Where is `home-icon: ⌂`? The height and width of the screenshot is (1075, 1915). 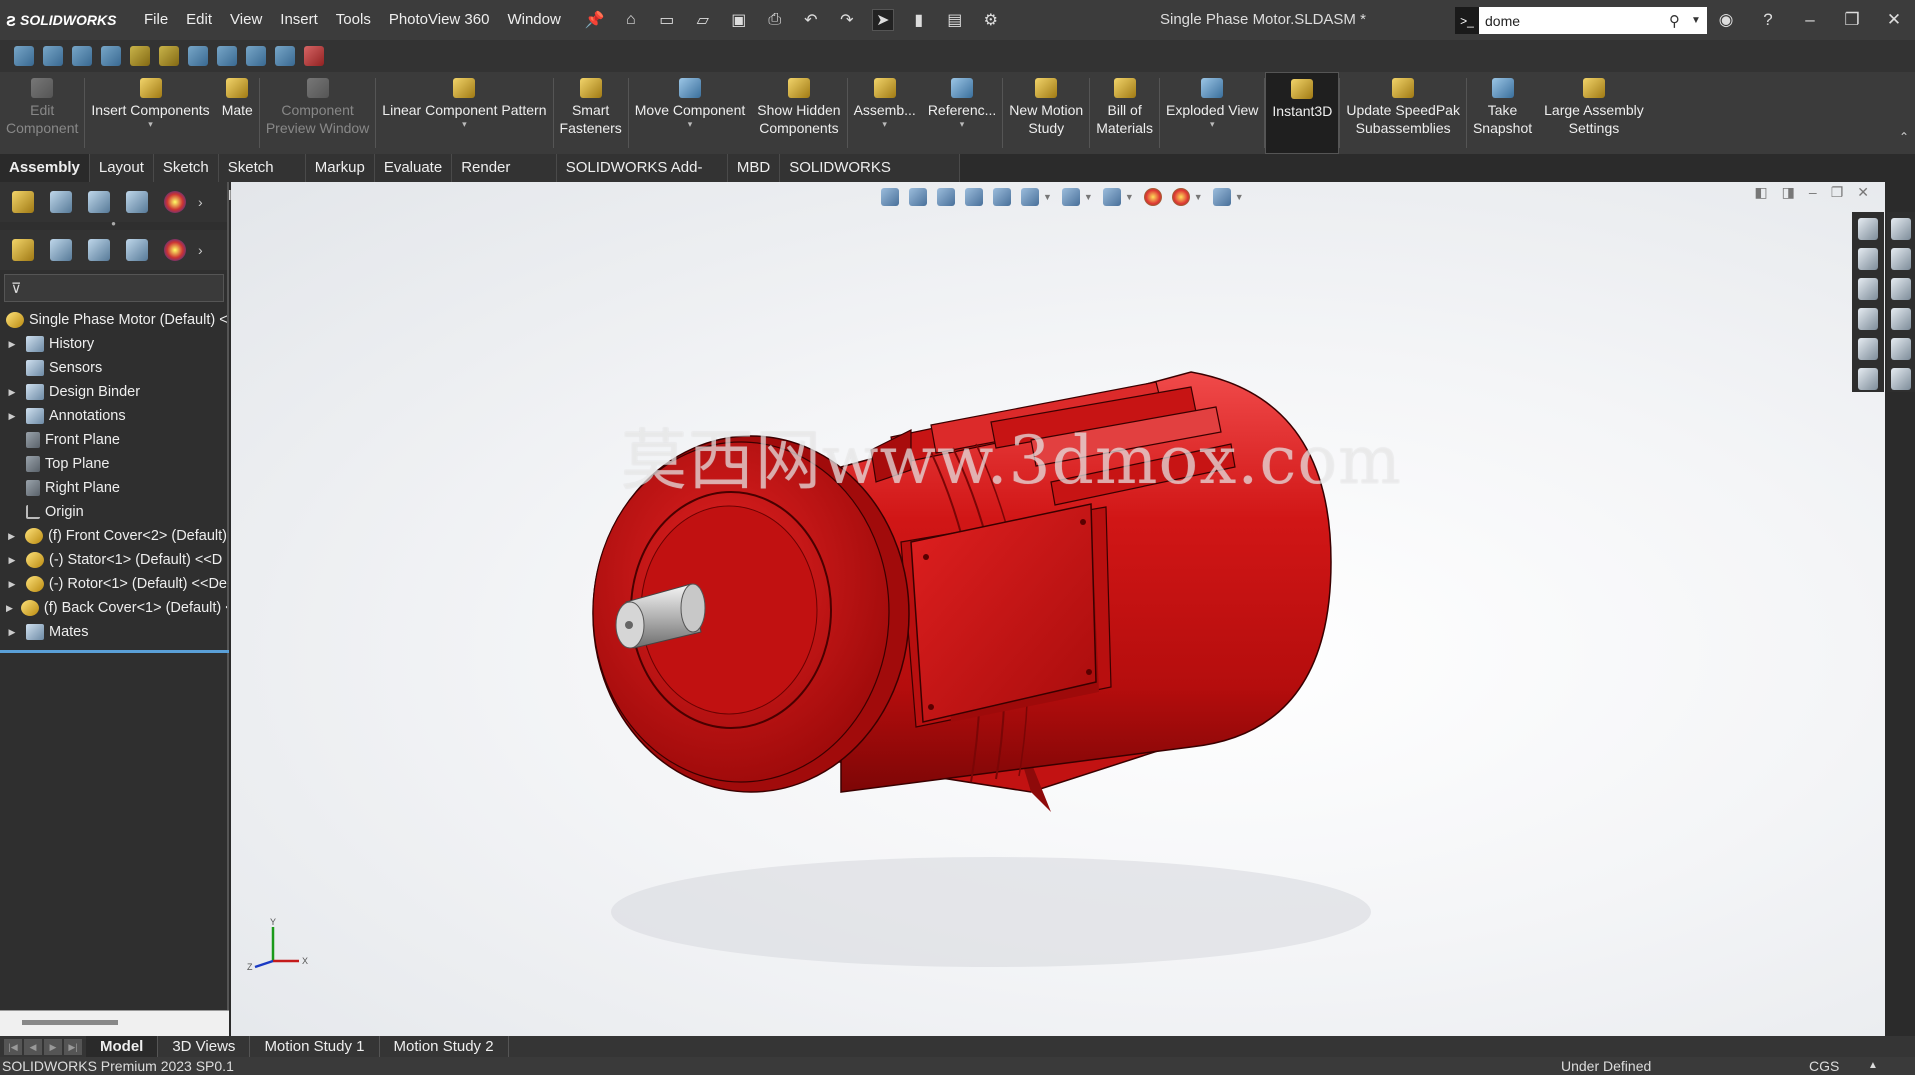
home-icon: ⌂ is located at coordinates (631, 20).